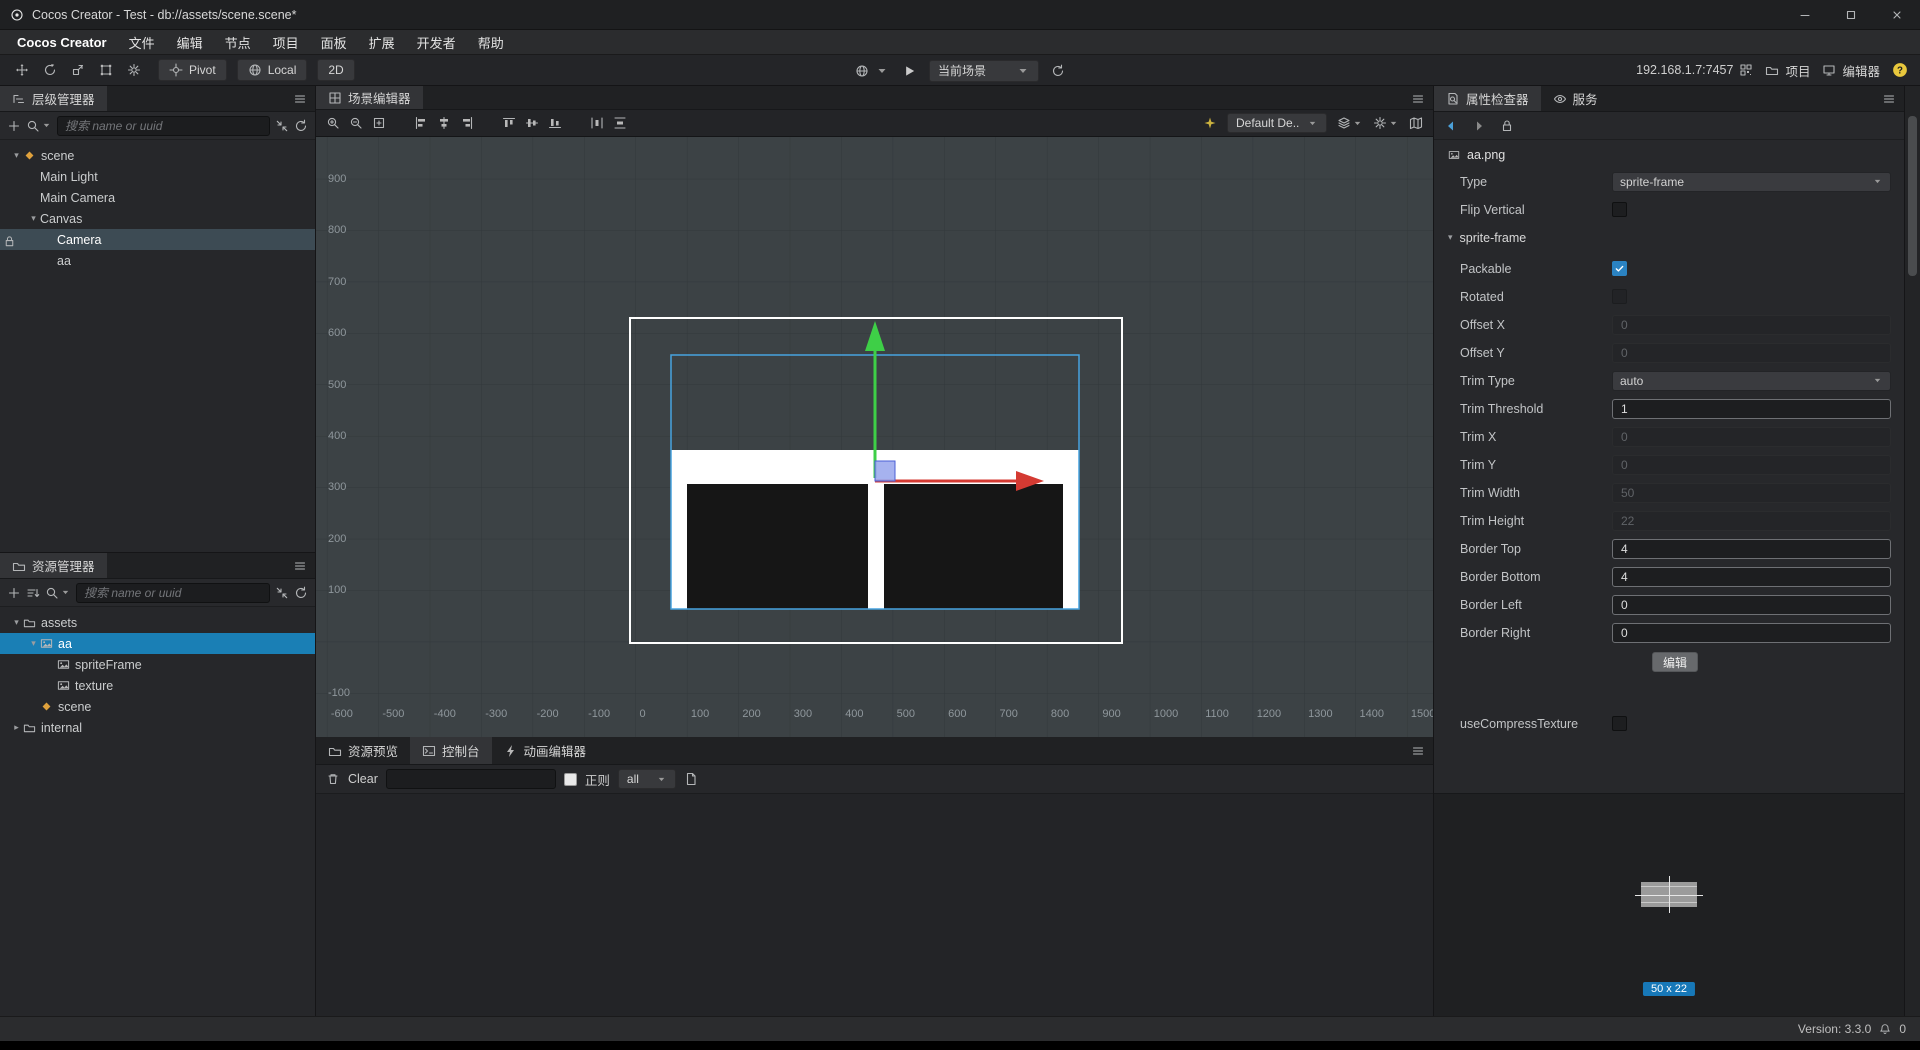 Image resolution: width=1920 pixels, height=1050 pixels. I want to click on flip-vertical-checkbox, so click(1619, 209).